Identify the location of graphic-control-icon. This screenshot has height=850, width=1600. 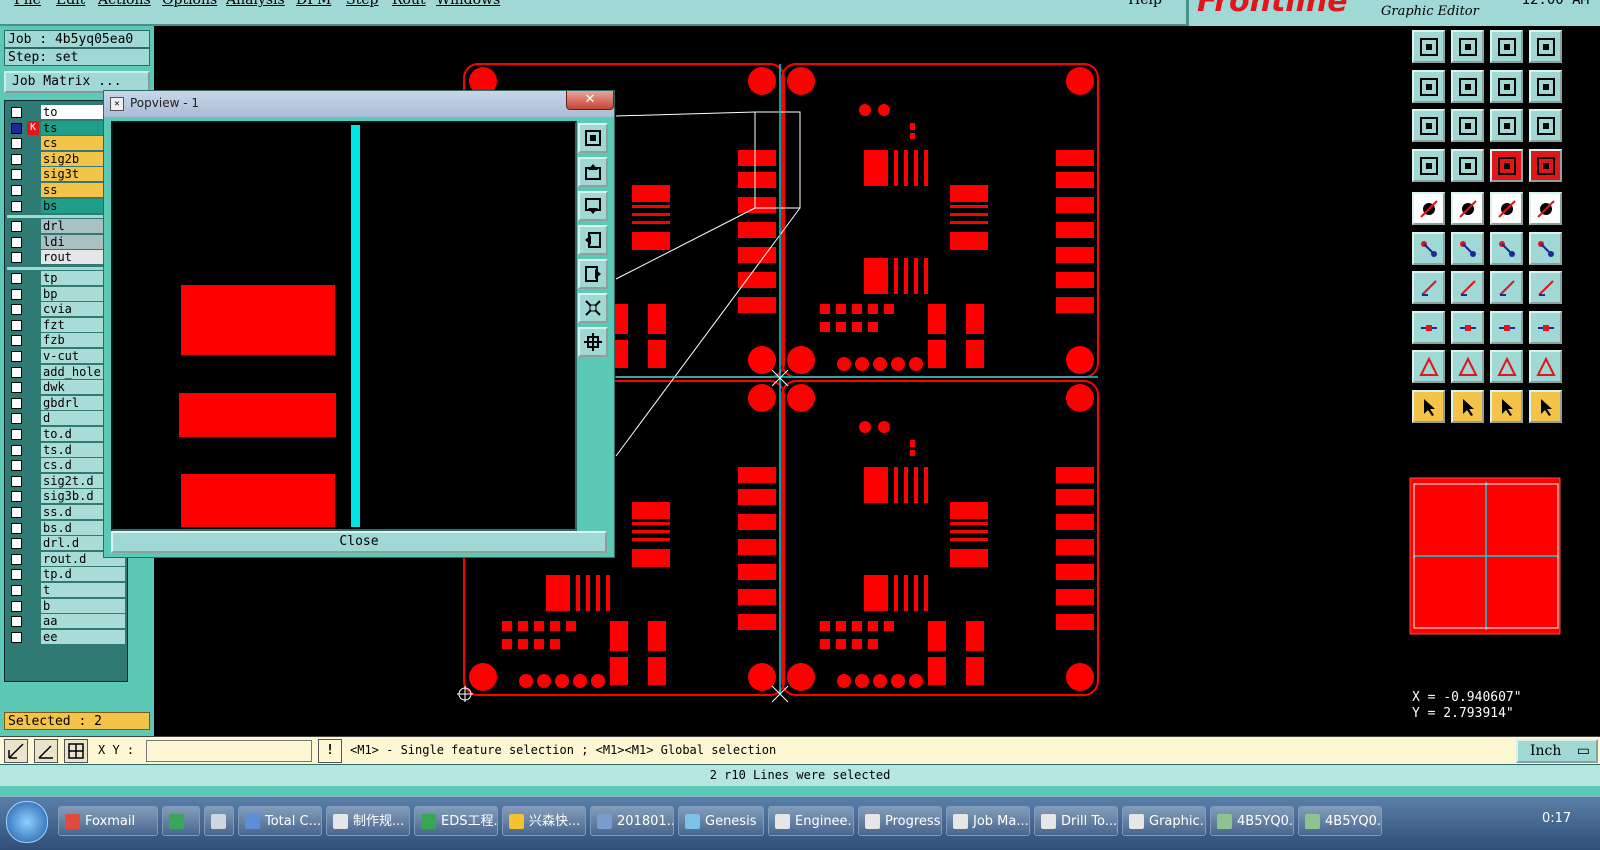
(1506, 165).